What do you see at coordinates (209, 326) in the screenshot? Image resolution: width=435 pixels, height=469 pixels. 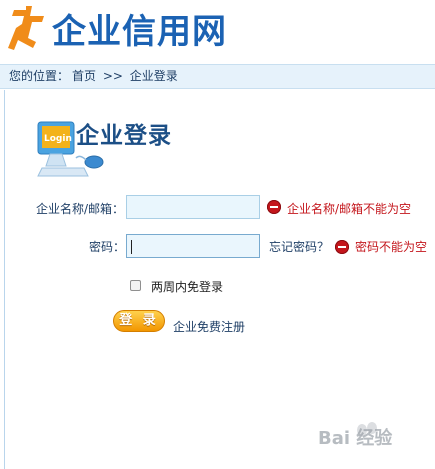 I see `register-link: 企业免费注册` at bounding box center [209, 326].